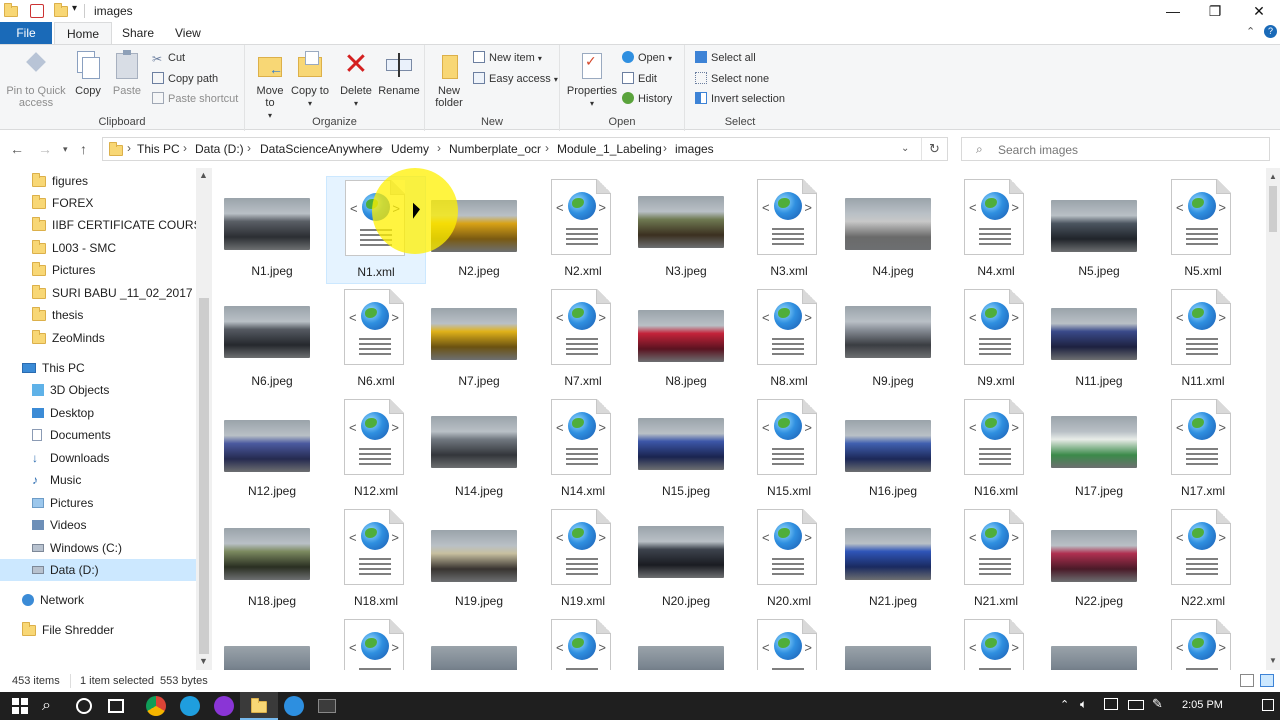 The width and height of the screenshot is (1280, 720). Describe the element at coordinates (294, 706) in the screenshot. I see `app-bird-icon` at that location.